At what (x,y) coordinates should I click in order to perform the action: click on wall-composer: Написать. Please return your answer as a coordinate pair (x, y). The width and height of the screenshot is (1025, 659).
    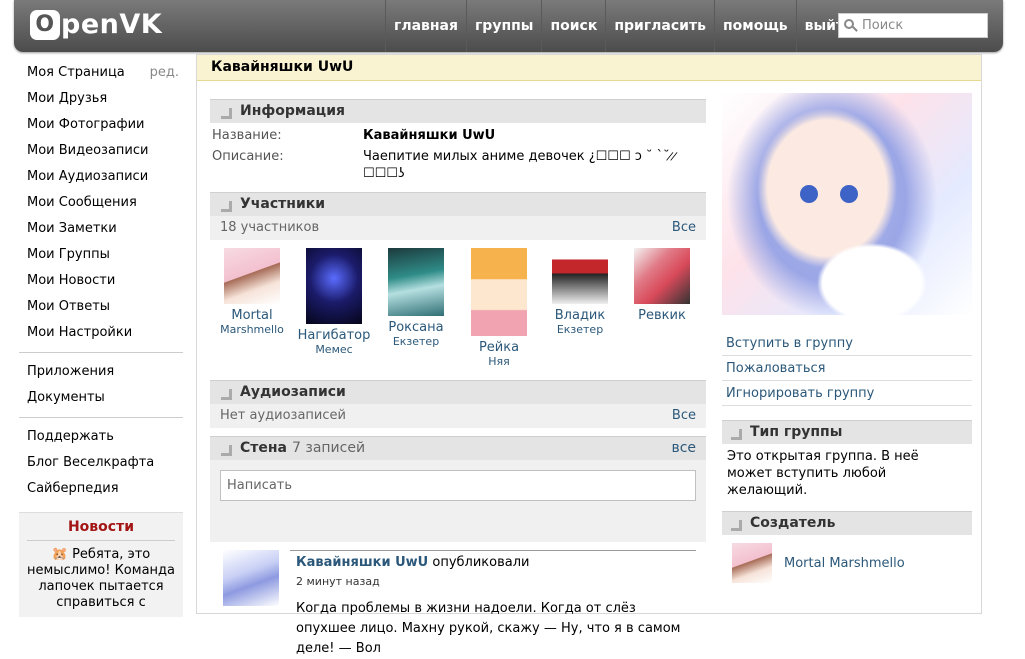
    Looking at the image, I should click on (458, 501).